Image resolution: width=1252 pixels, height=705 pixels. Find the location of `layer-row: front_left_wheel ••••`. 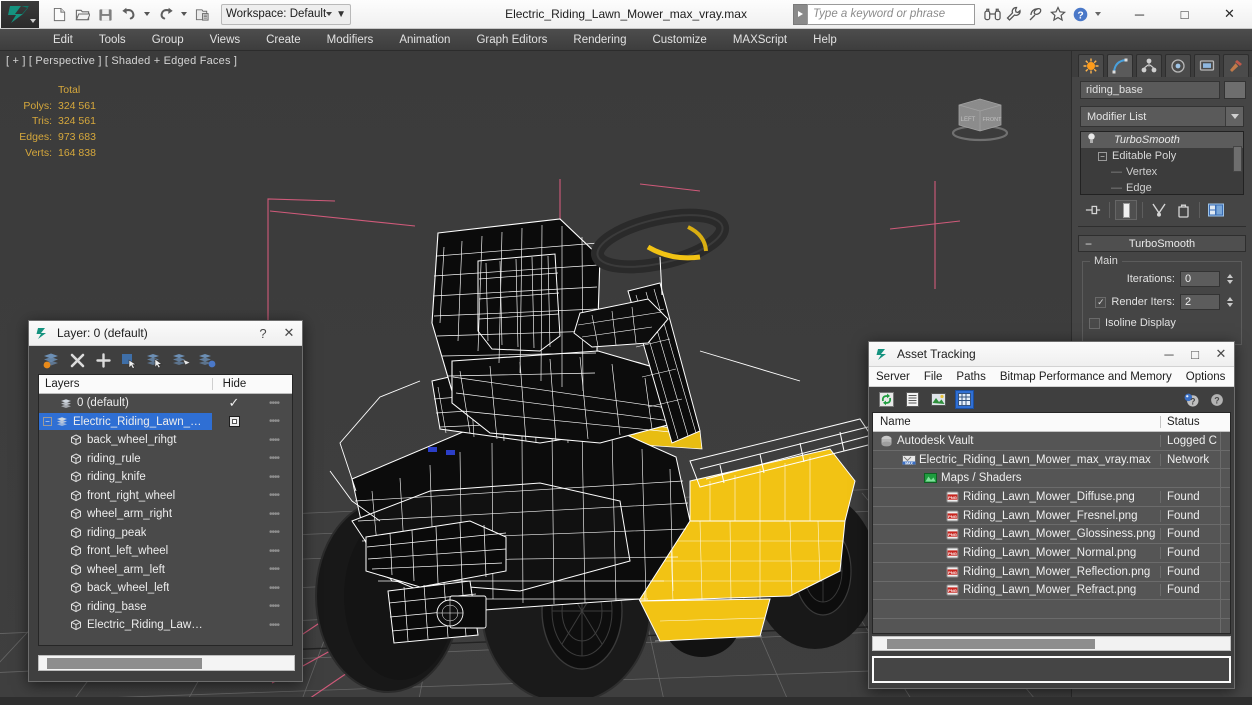

layer-row: front_left_wheel •••• is located at coordinates (165, 551).